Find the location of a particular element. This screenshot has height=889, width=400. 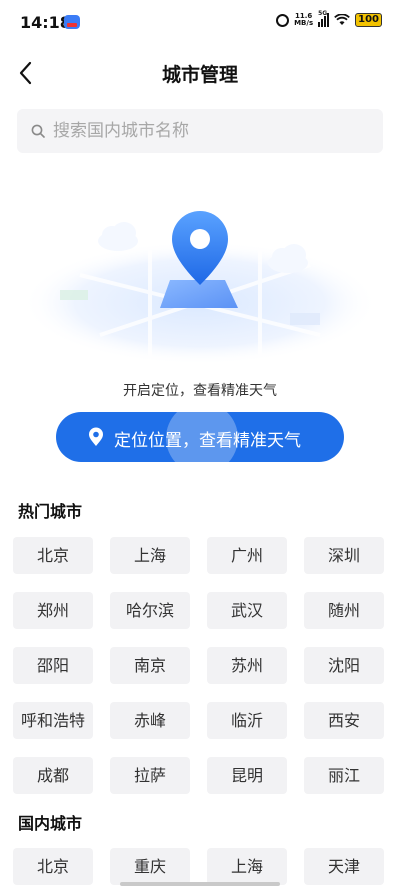

cloud-left-icon is located at coordinates (118, 236).